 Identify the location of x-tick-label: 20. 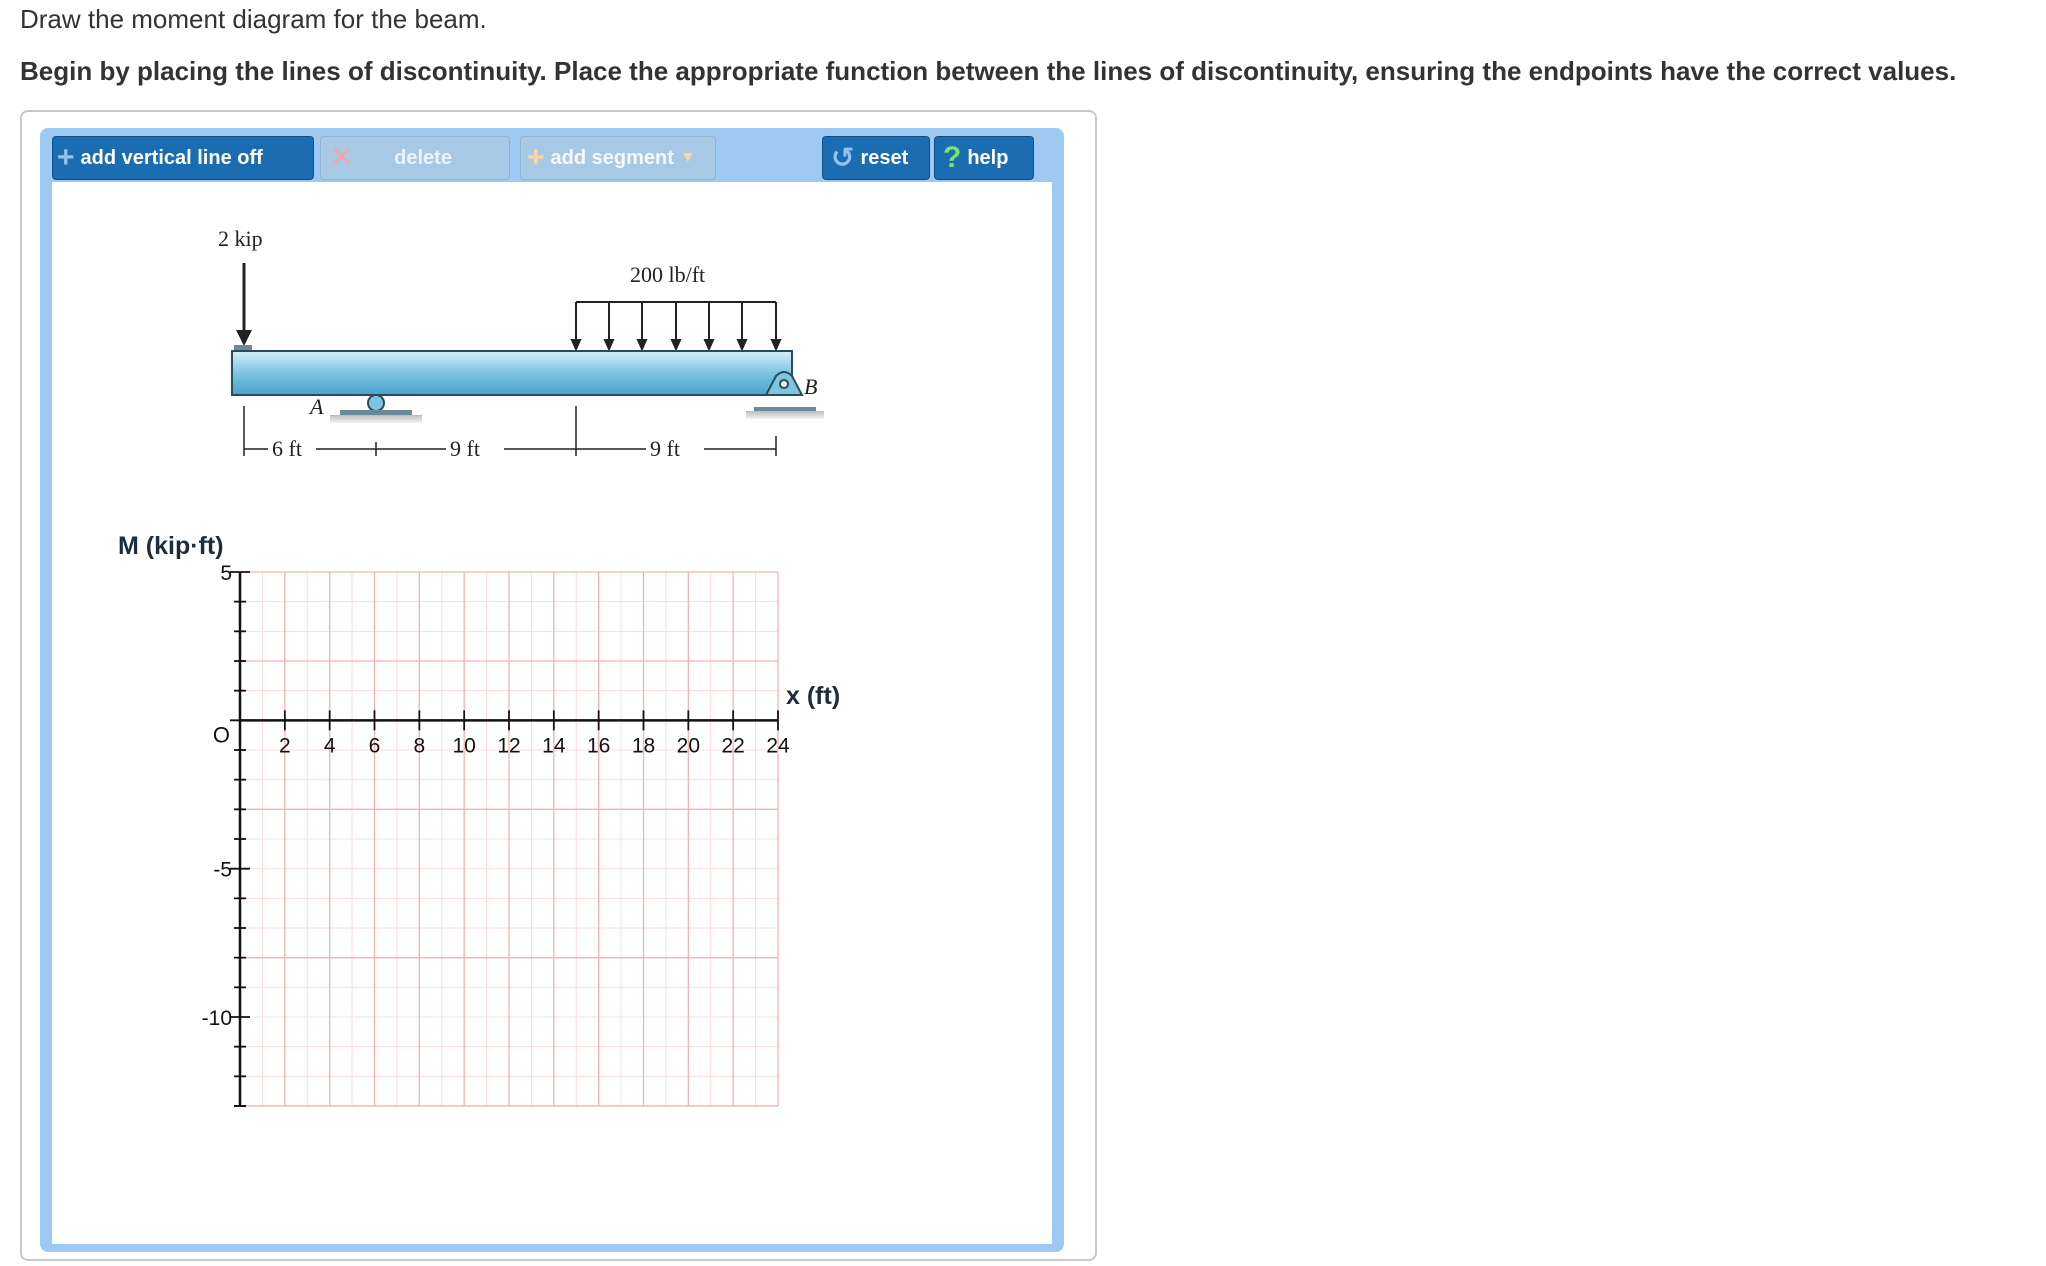
(688, 745).